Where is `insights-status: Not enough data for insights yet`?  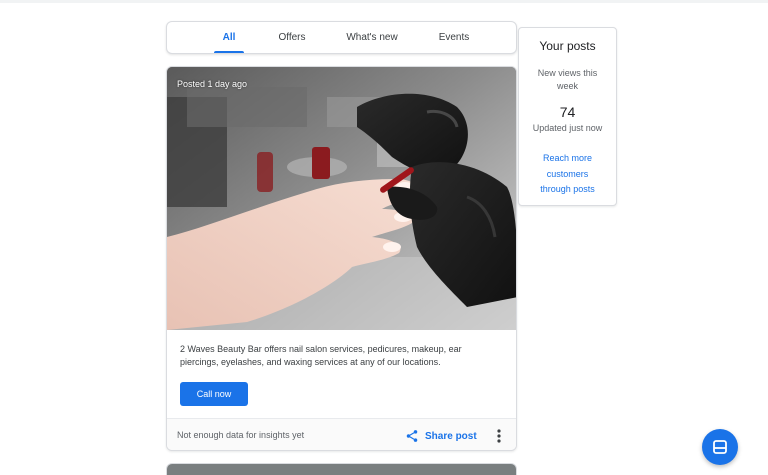
insights-status: Not enough data for insights yet is located at coordinates (241, 435).